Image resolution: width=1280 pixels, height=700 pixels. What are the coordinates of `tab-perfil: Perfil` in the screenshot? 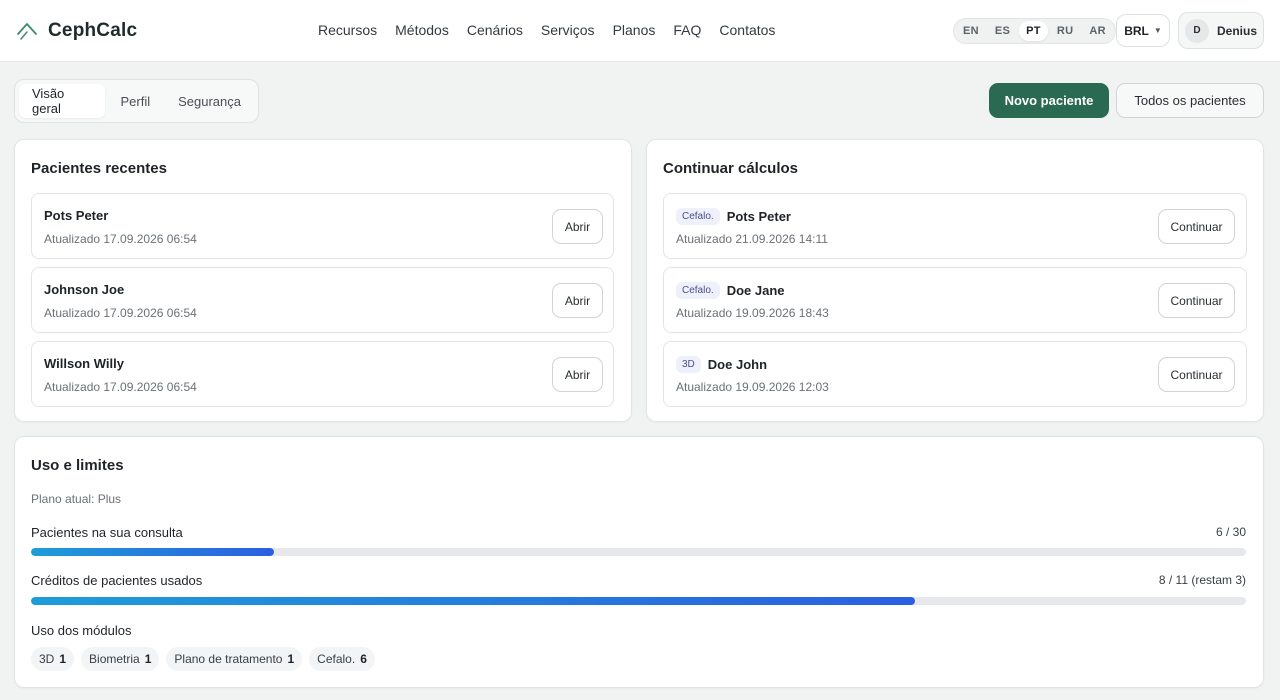 It's located at (135, 101).